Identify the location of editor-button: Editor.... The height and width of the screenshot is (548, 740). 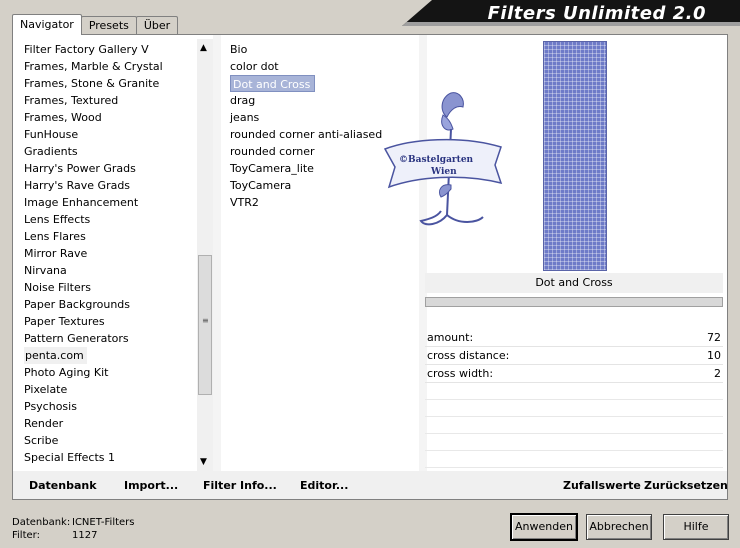
(324, 485).